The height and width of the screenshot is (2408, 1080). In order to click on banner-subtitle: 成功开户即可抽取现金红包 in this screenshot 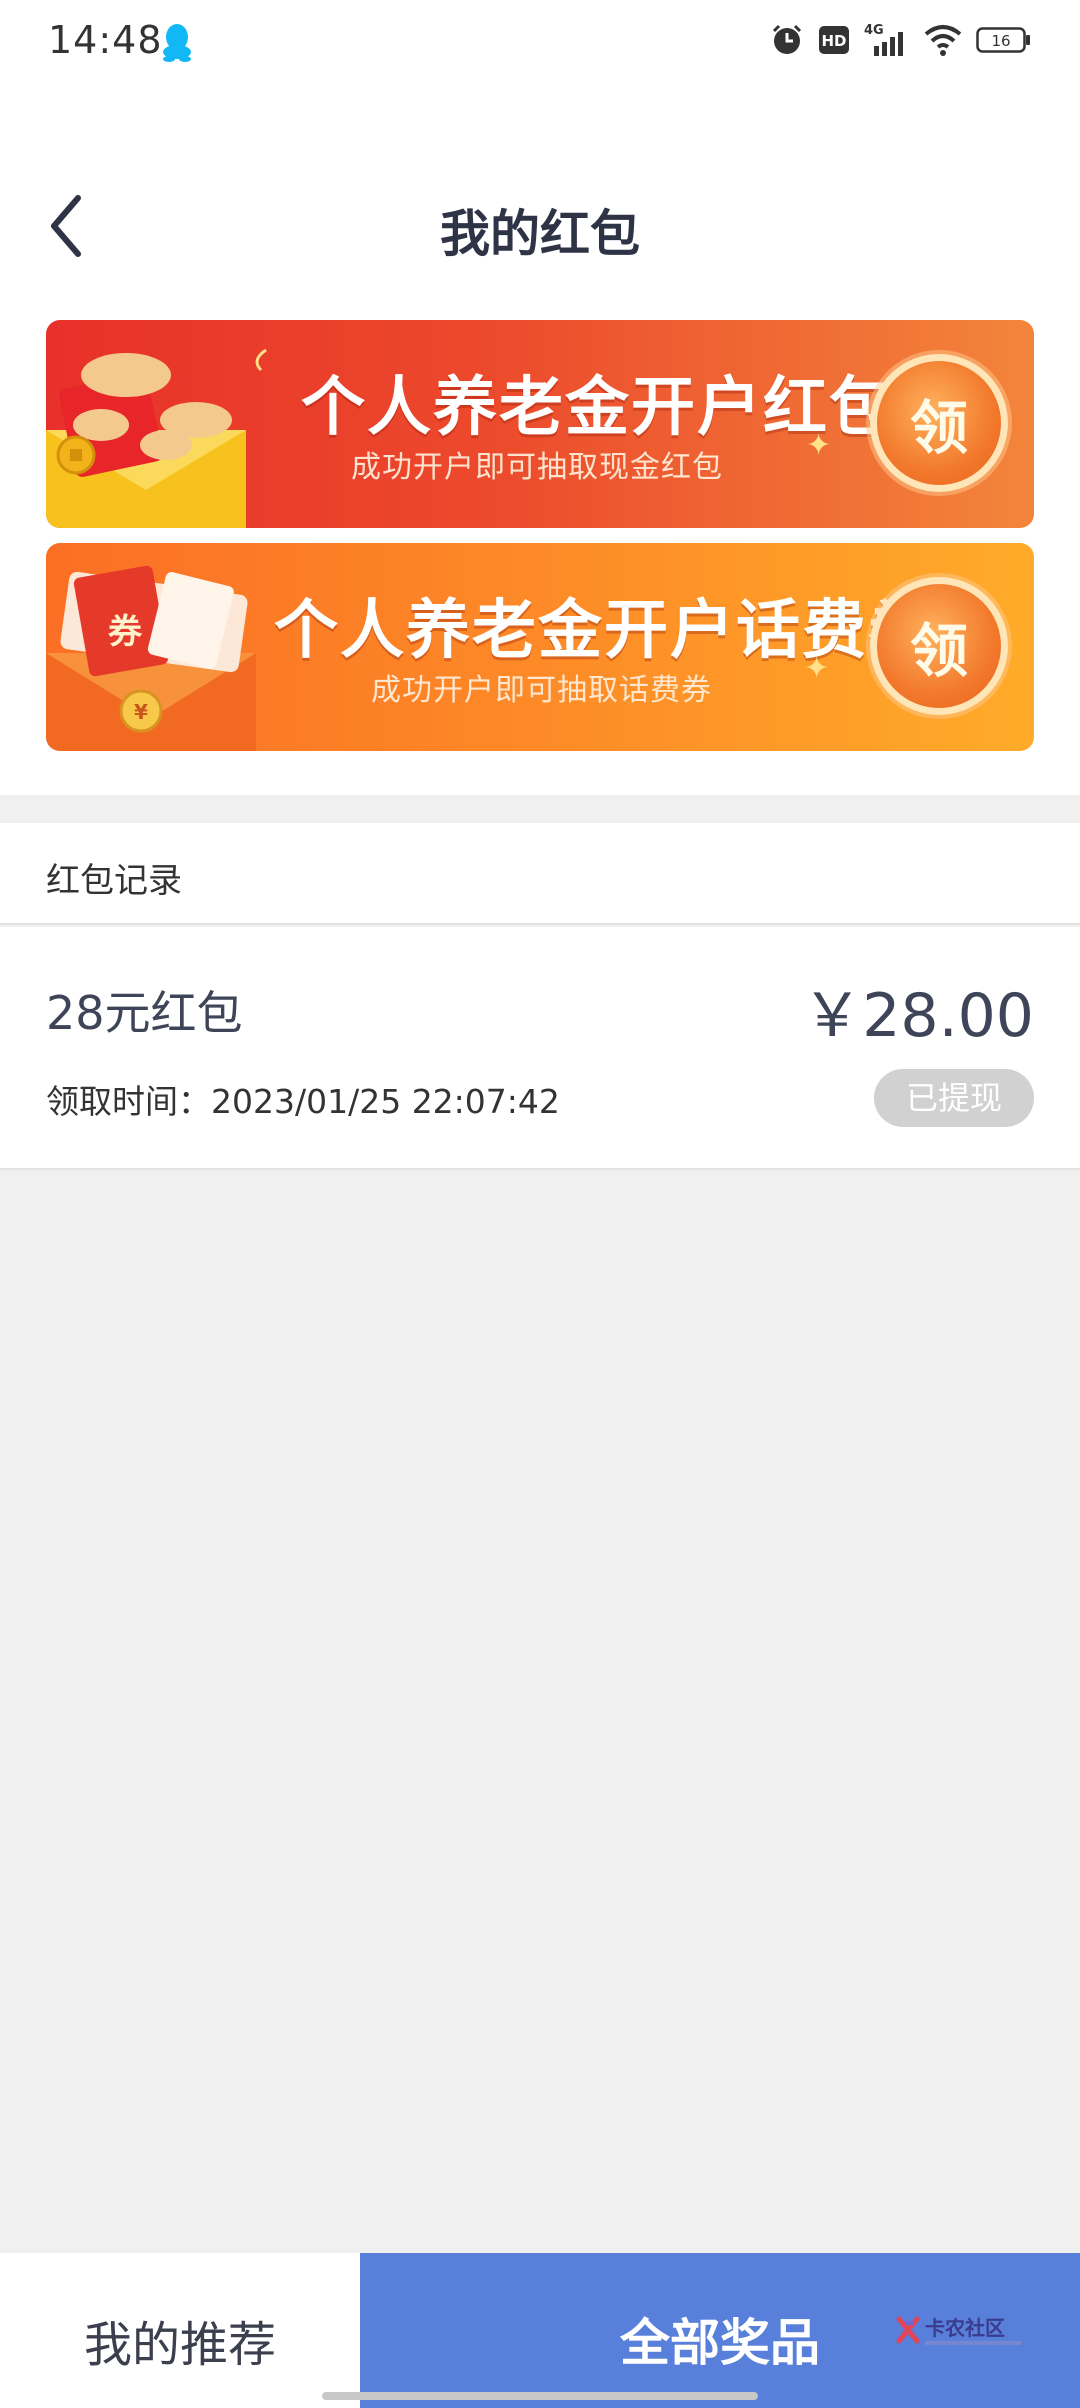, I will do `click(537, 467)`.